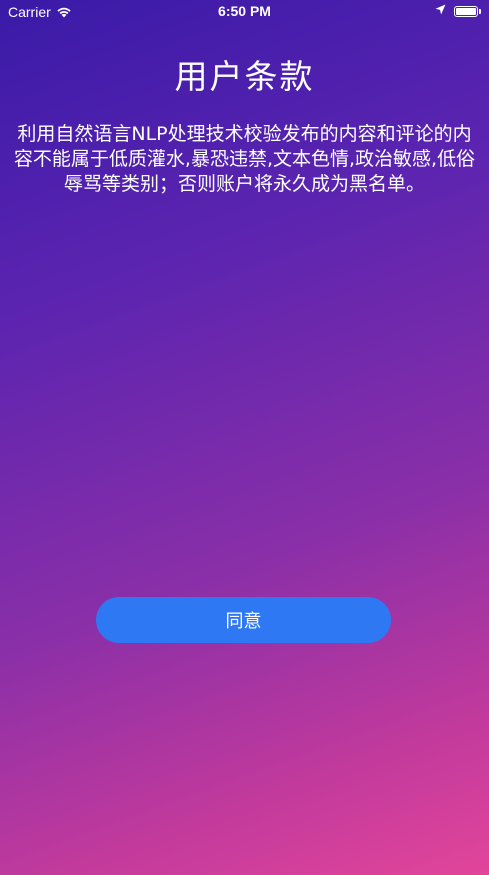  I want to click on battery-icon, so click(467, 11).